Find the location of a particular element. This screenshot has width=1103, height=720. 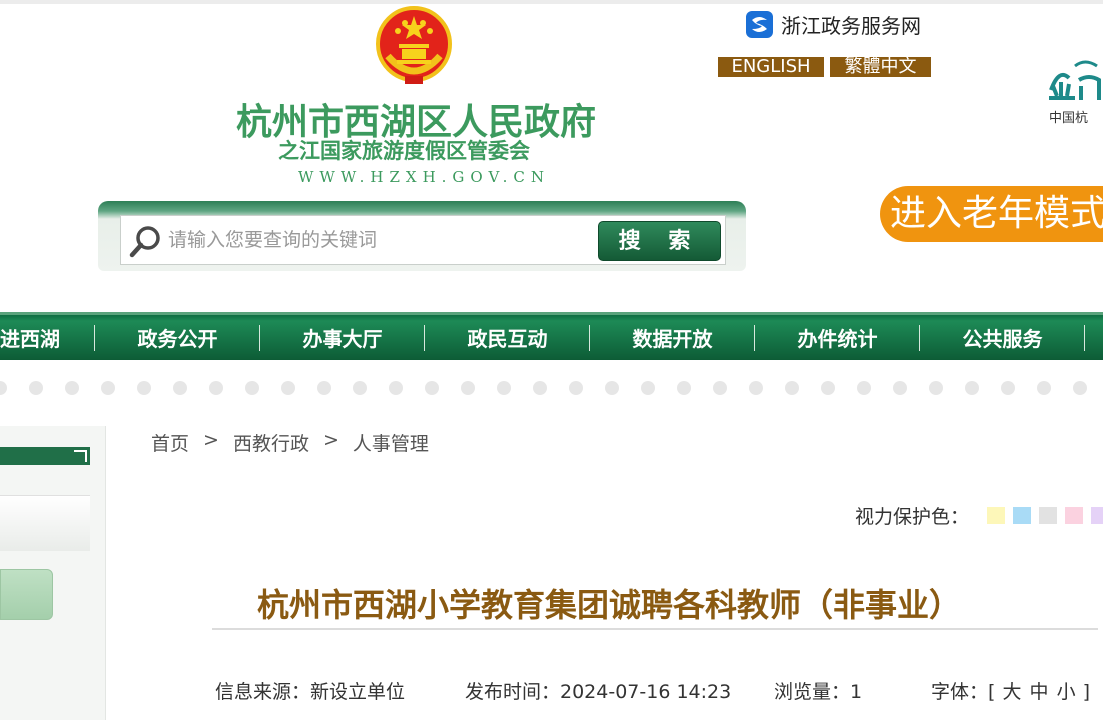

eye-color-blue is located at coordinates (1022, 515).